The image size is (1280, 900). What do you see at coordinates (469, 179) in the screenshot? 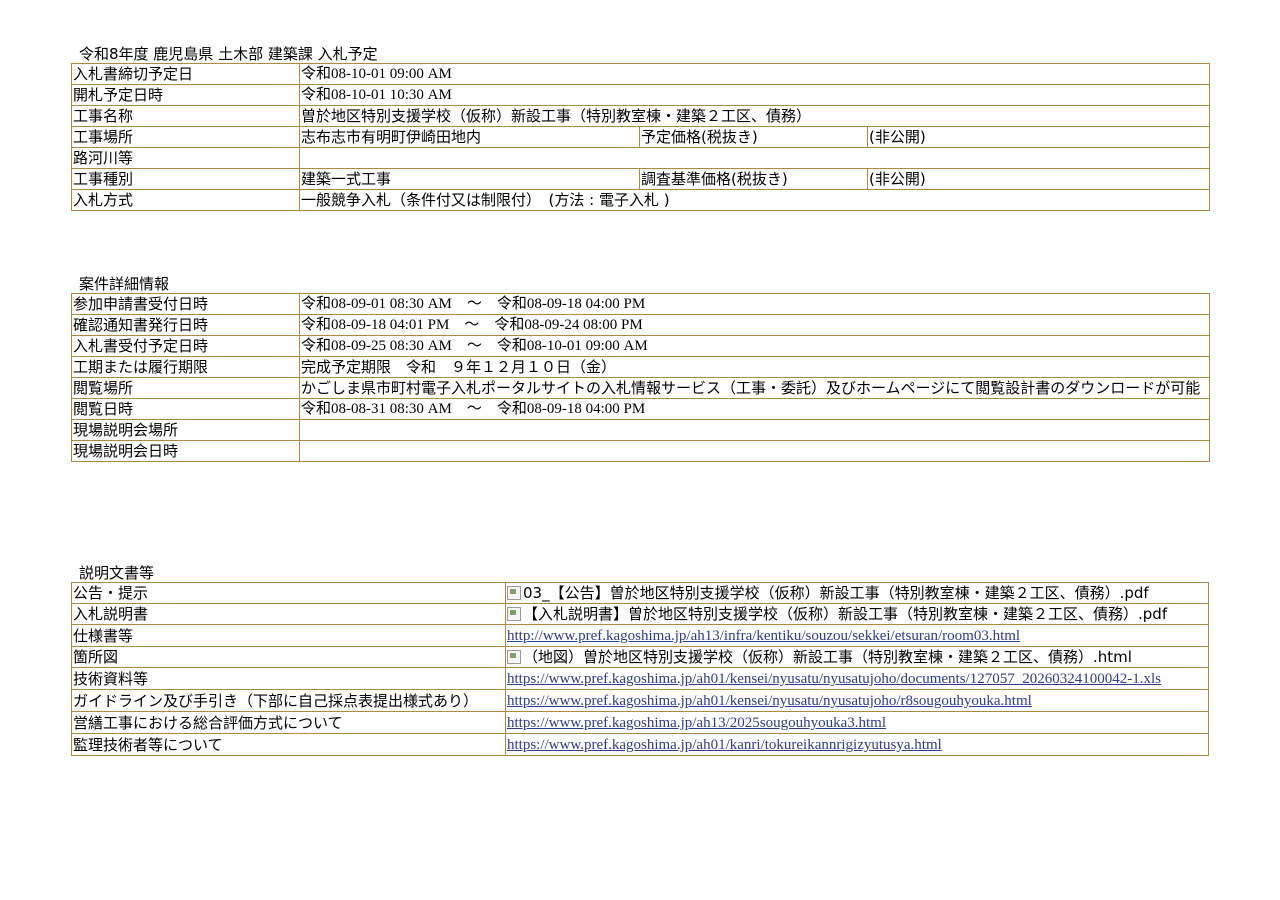
I see `project-kind-value: 建築一式工事` at bounding box center [469, 179].